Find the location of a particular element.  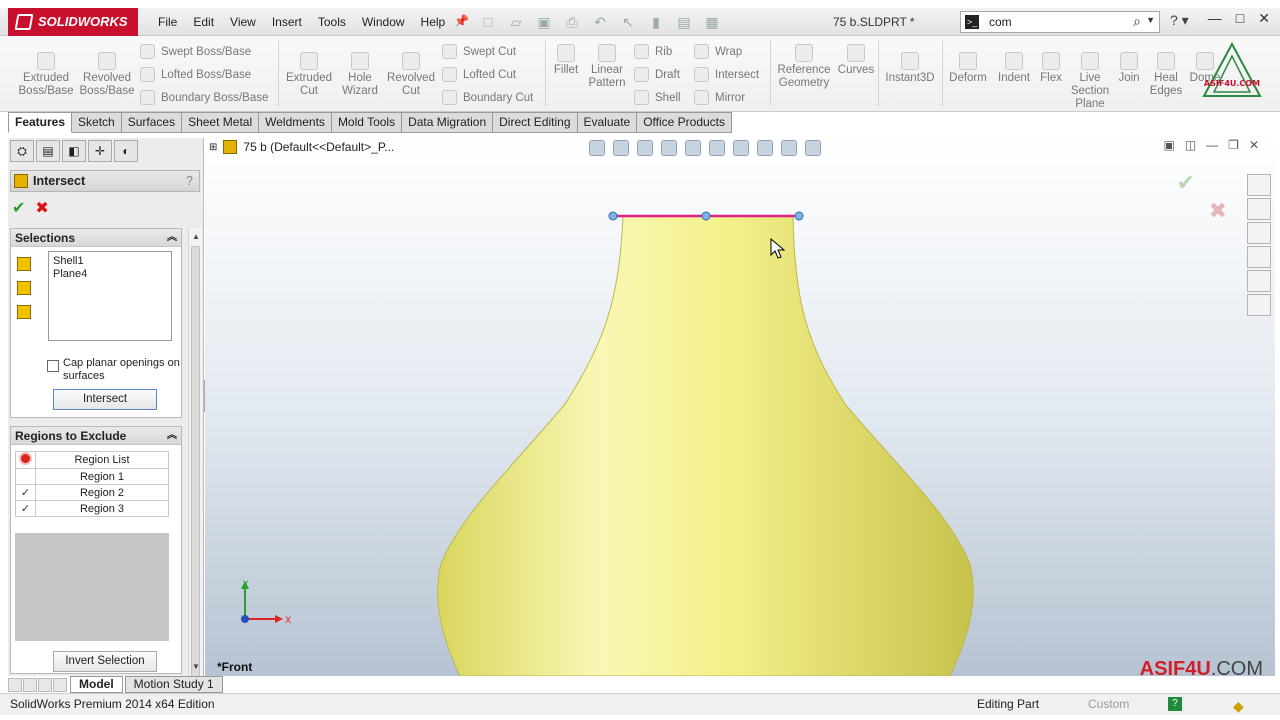

tab-evaluate: Evaluate is located at coordinates (607, 122).